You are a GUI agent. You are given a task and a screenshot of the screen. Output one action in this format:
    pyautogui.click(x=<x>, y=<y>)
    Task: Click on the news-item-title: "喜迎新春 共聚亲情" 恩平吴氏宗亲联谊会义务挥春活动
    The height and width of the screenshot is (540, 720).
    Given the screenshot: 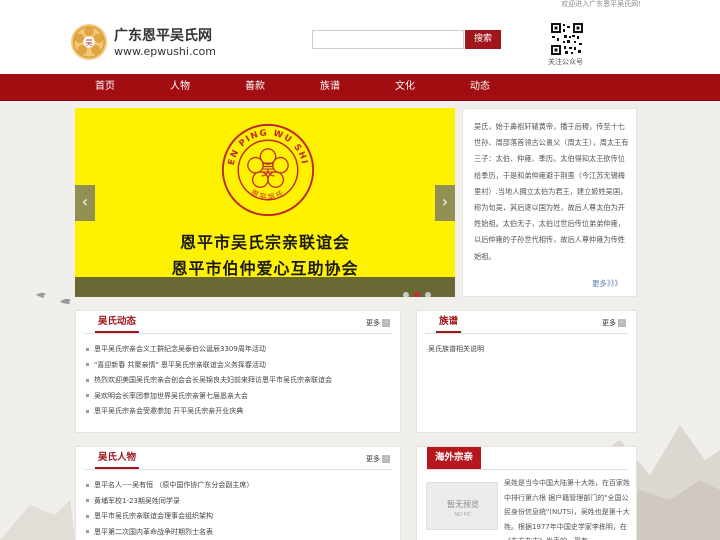 What is the action you would take?
    pyautogui.click(x=180, y=364)
    